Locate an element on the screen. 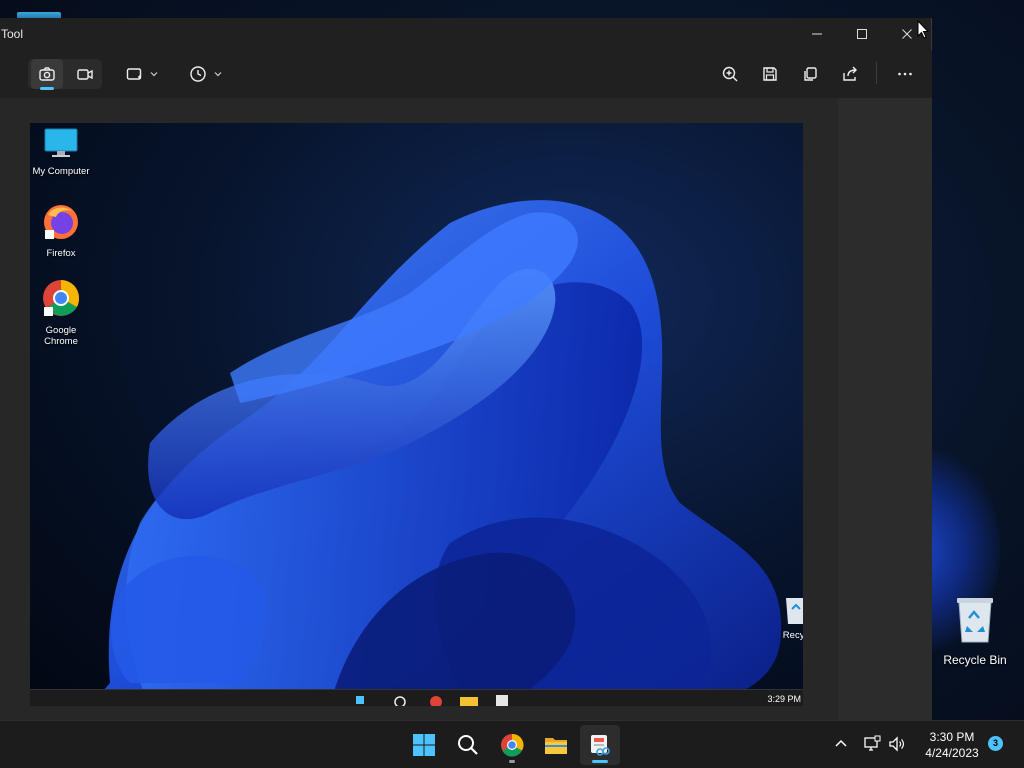  title-bar: Tool is located at coordinates (465, 34).